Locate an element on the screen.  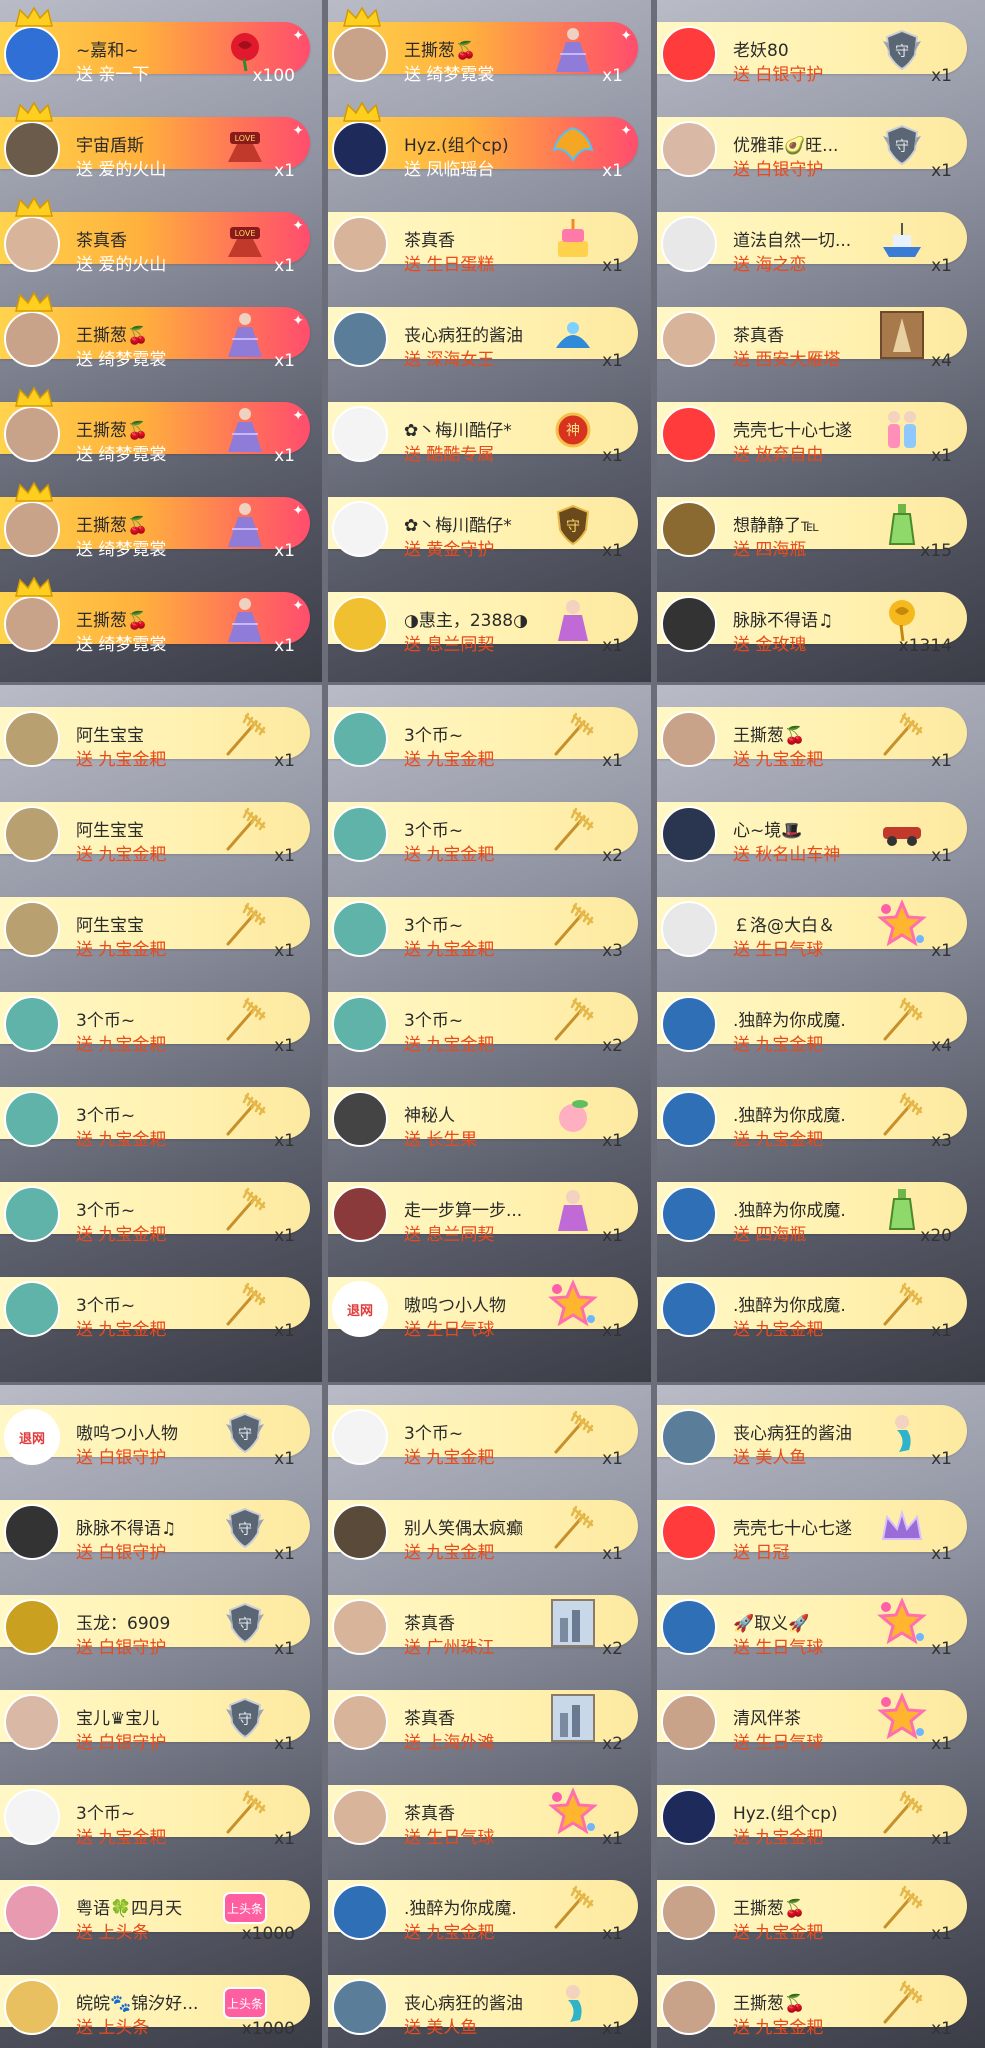
gift-label: 送 白银守护 is located at coordinates (121, 1648).